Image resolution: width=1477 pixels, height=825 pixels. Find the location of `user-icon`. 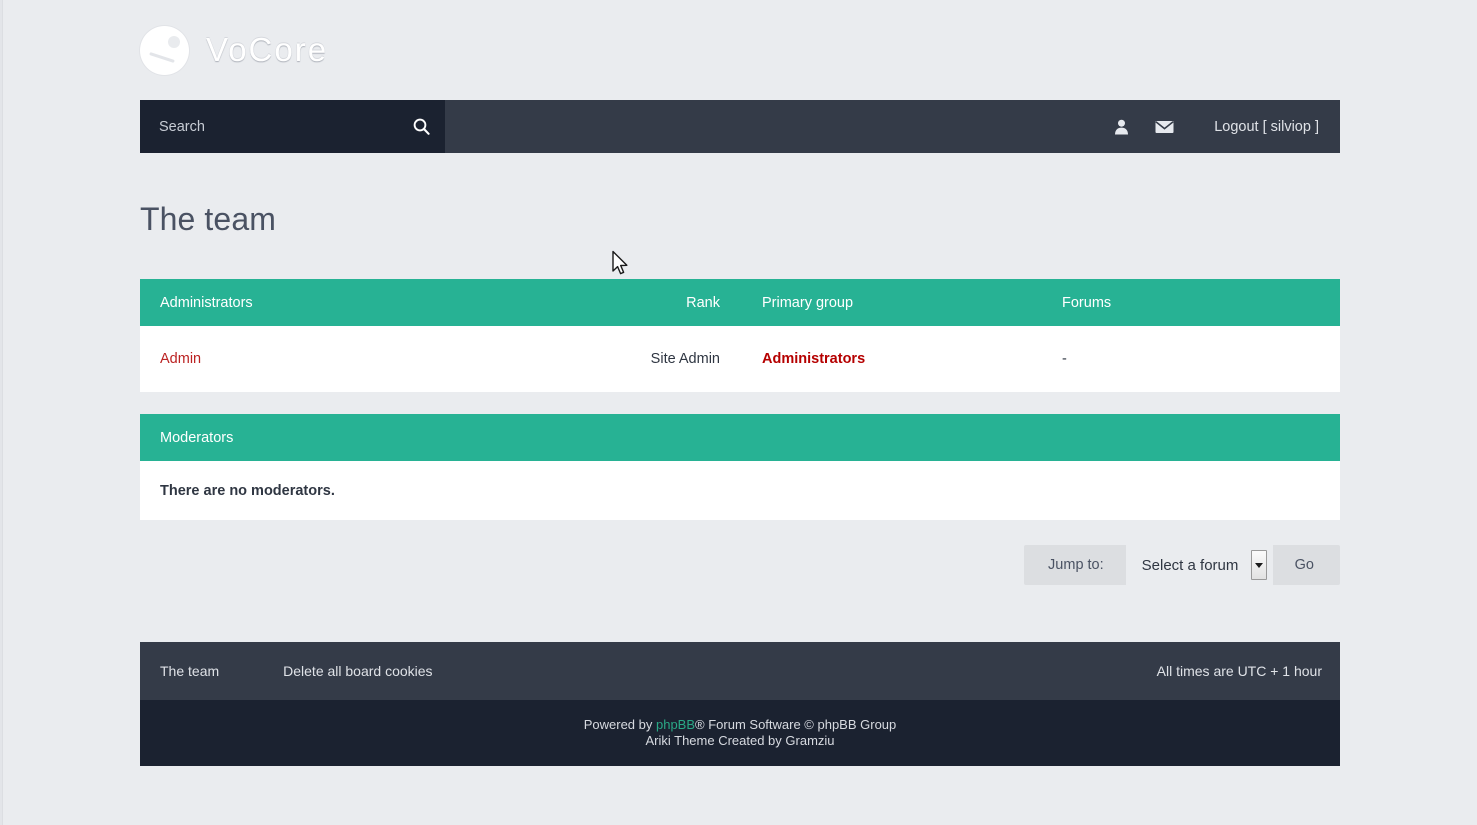

user-icon is located at coordinates (1122, 126).